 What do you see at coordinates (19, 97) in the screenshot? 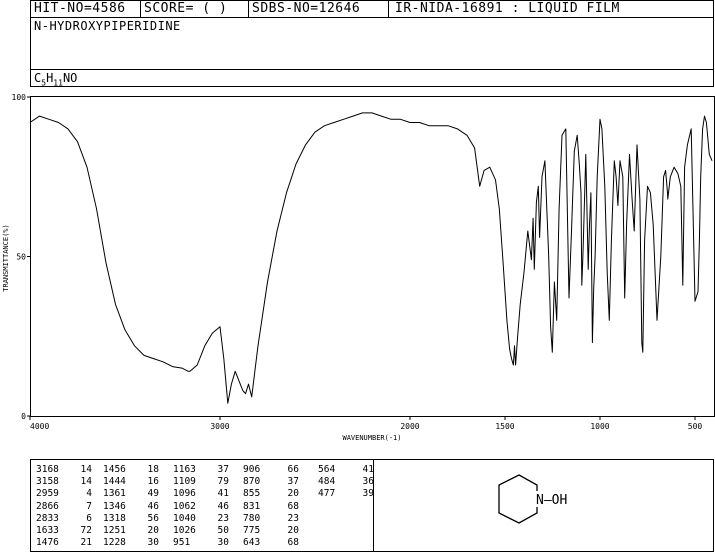
I see `y-tick-label: 100` at bounding box center [19, 97].